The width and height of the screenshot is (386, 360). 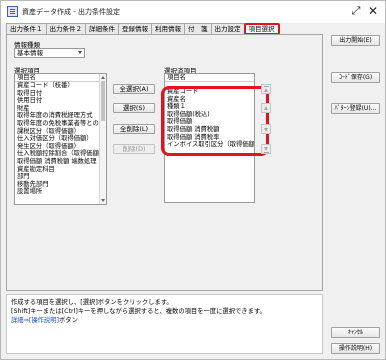 What do you see at coordinates (355, 332) in the screenshot?
I see `cancel-button: ｷｬﾝｾﾙ` at bounding box center [355, 332].